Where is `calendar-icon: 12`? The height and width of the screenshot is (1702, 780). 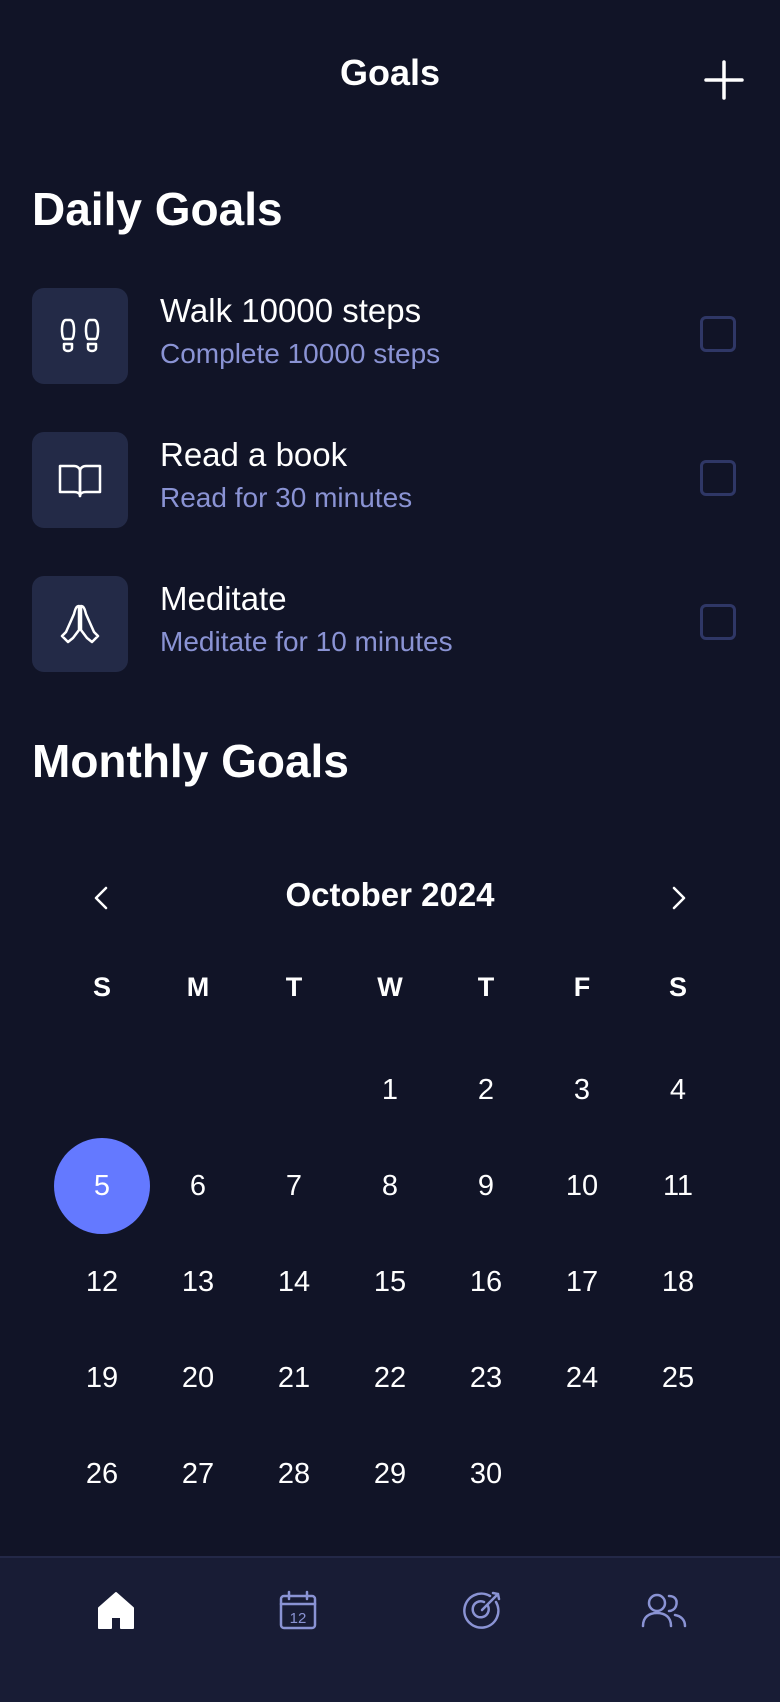
calendar-icon: 12 is located at coordinates (298, 1610).